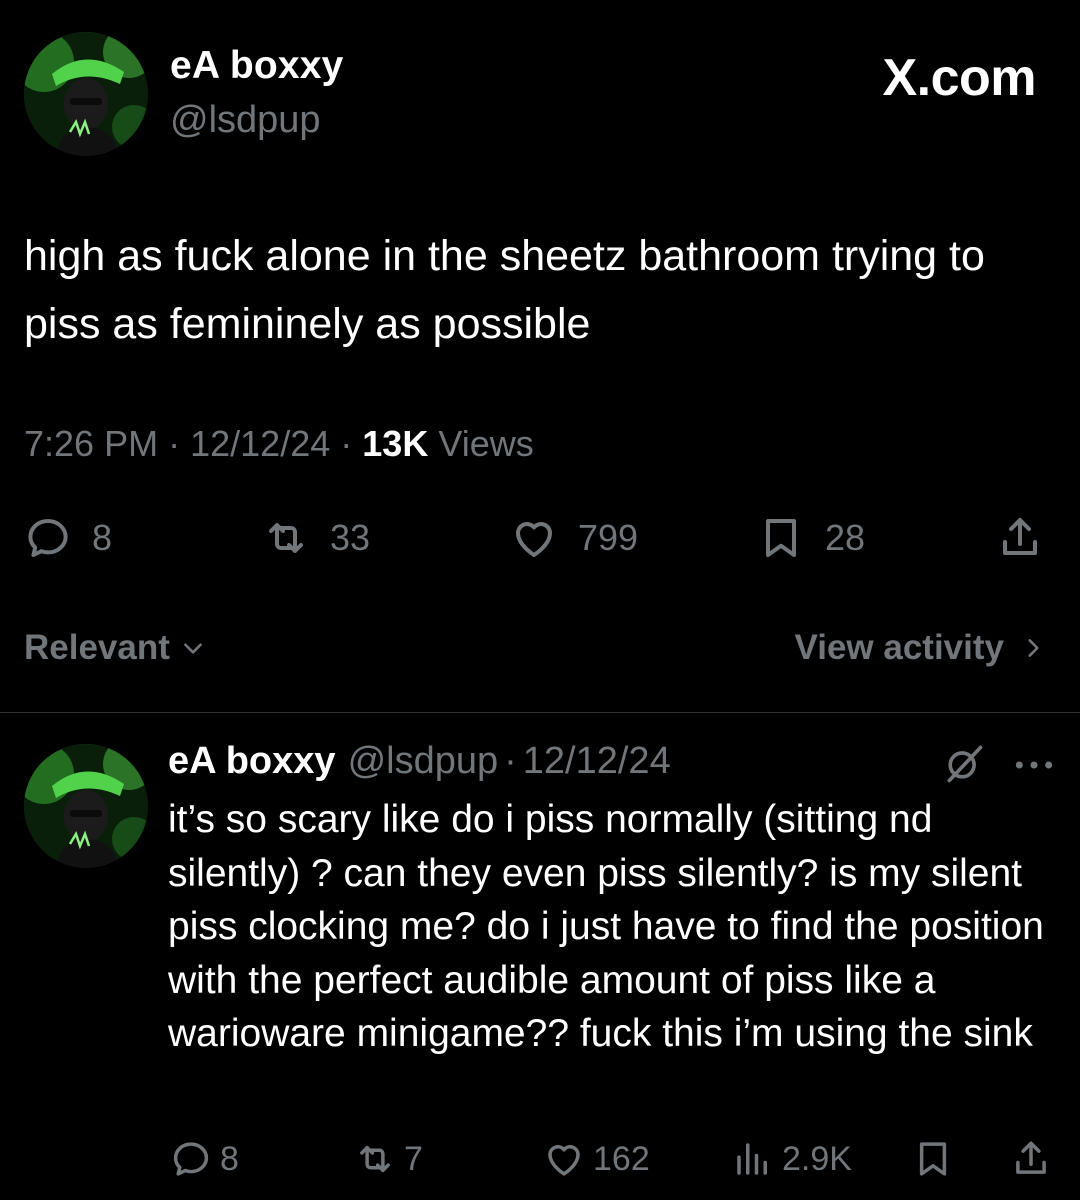  I want to click on grok-icon, so click(964, 764).